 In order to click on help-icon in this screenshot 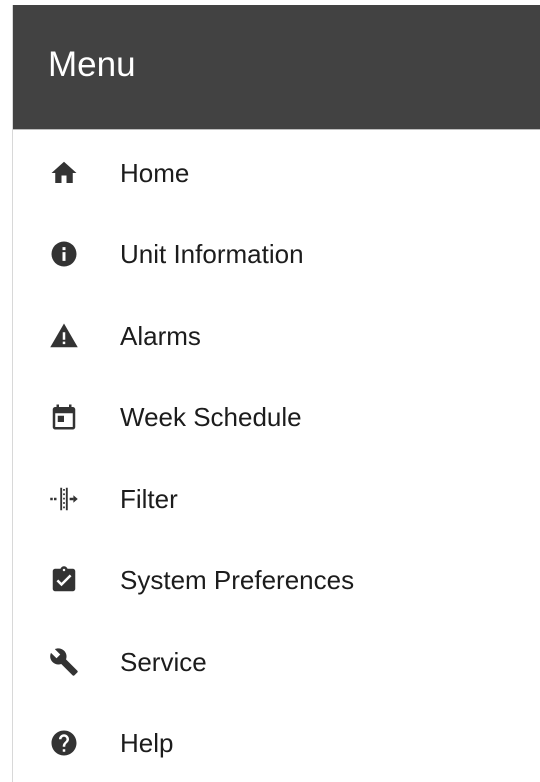, I will do `click(64, 743)`.